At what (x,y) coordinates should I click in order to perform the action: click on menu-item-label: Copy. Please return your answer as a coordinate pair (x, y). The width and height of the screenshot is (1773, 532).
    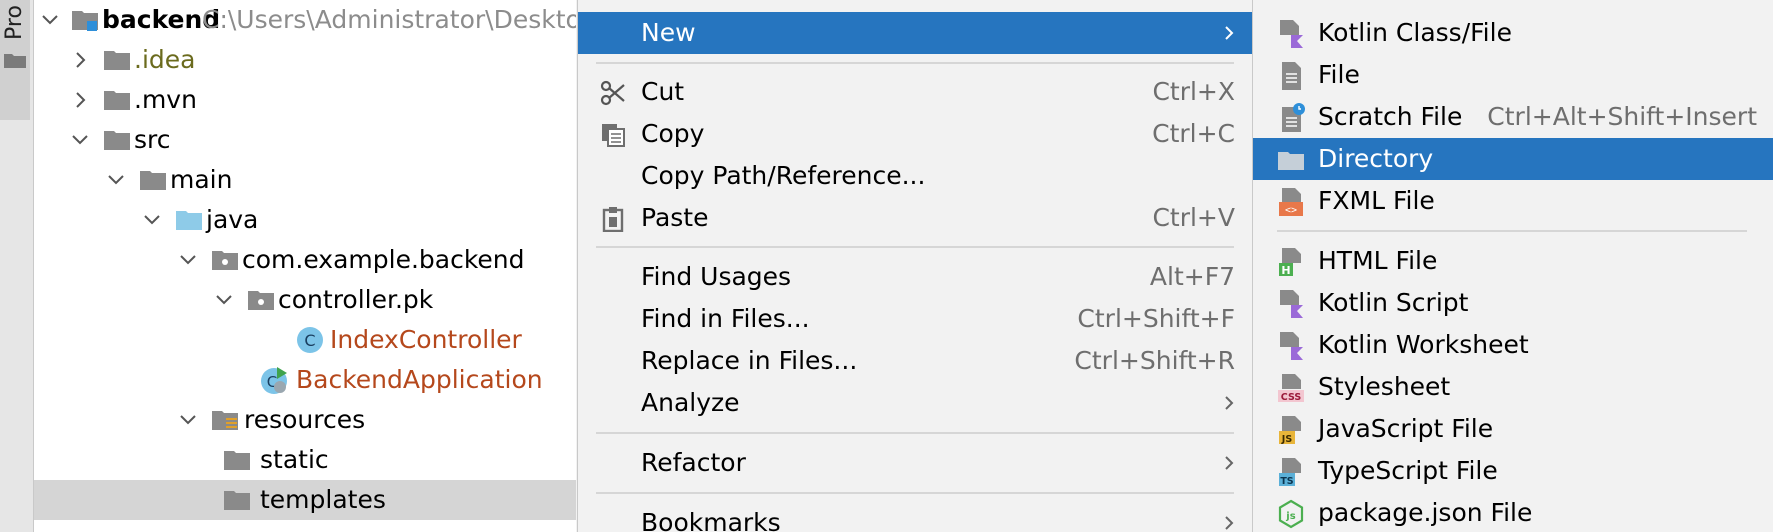
    Looking at the image, I should click on (673, 133).